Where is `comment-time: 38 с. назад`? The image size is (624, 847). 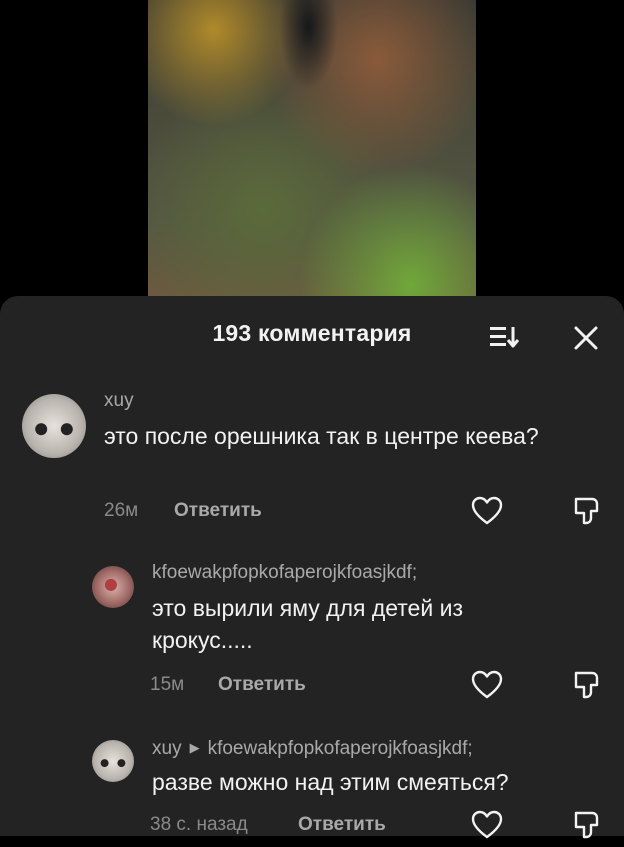
comment-time: 38 с. назад is located at coordinates (199, 824).